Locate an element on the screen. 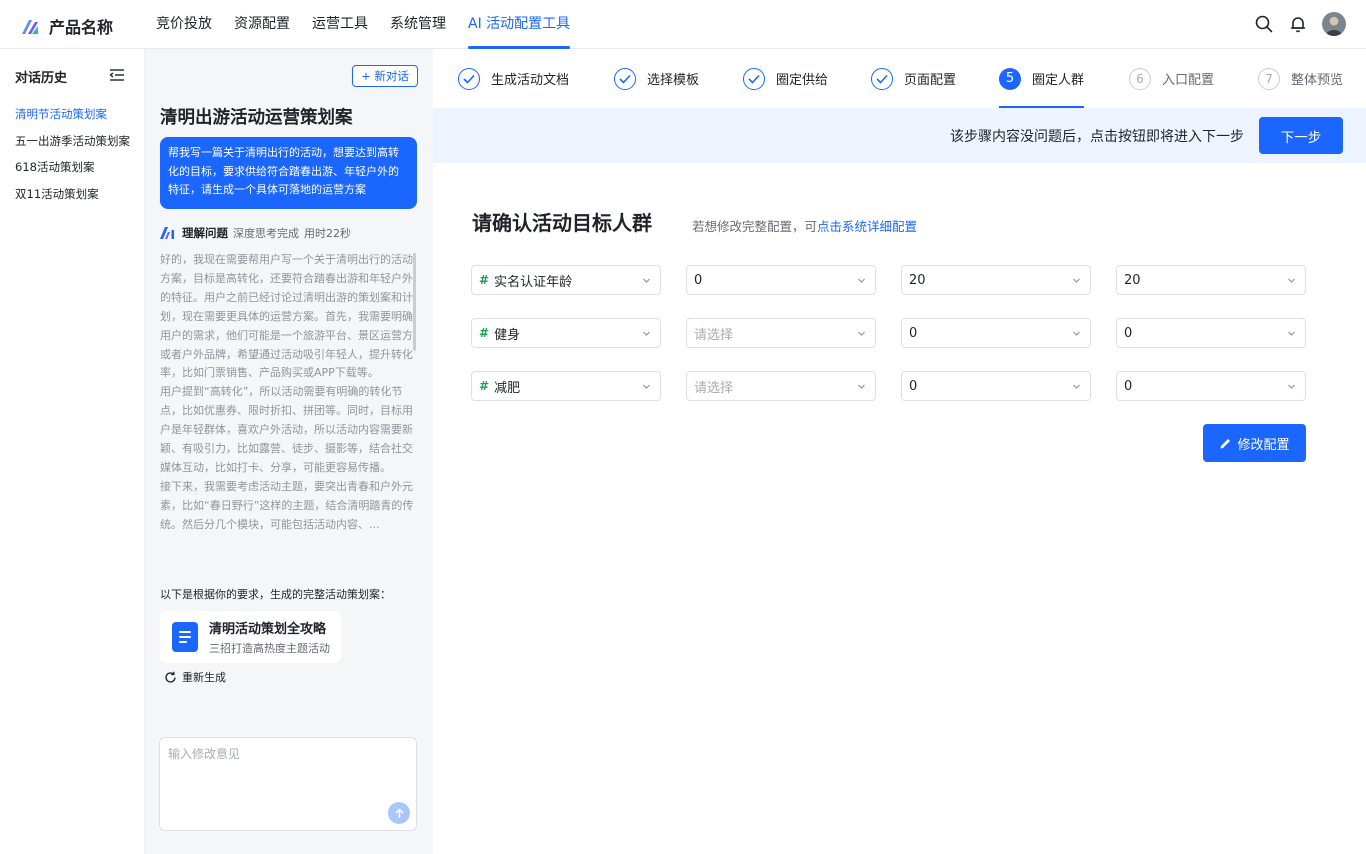 The image size is (1366, 854). ai-logo-icon is located at coordinates (167, 233).